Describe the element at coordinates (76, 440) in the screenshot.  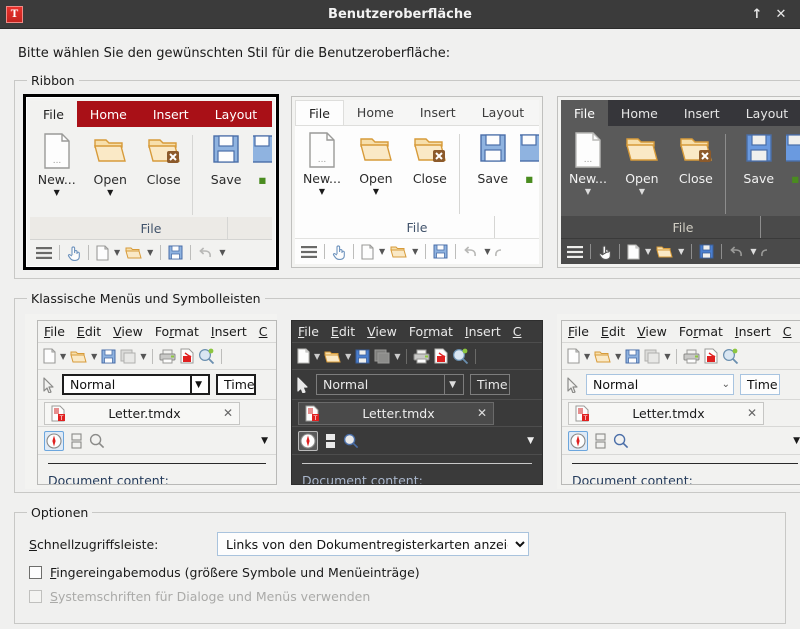
I see `page-layout-icon` at that location.